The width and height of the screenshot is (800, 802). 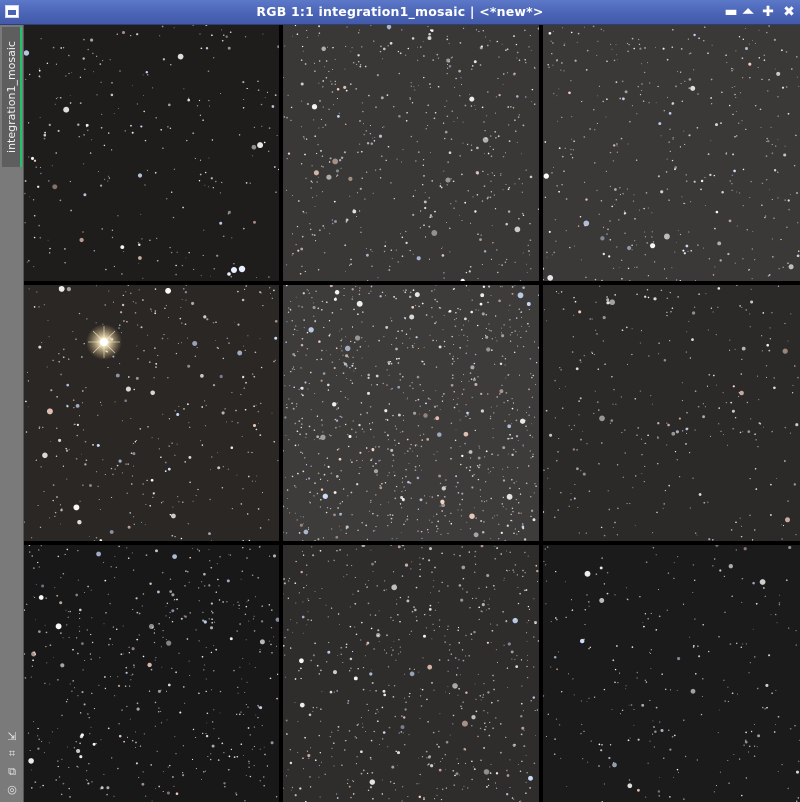 I want to click on minimize-button: ▬, so click(x=731, y=12).